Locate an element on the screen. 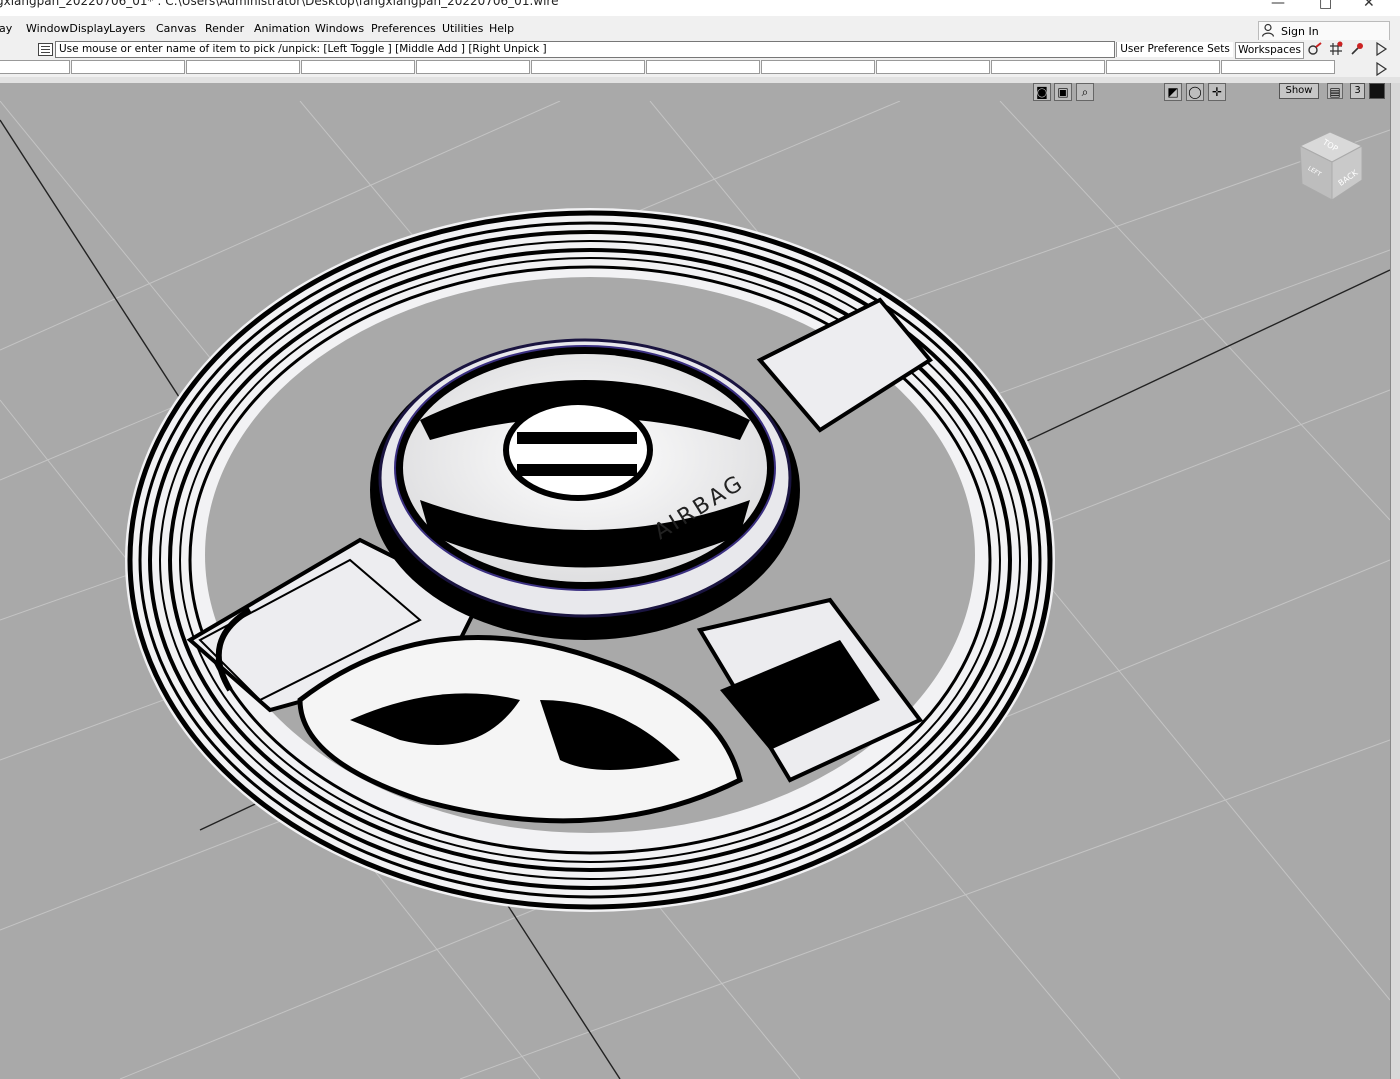 This screenshot has height=1079, width=1400. menu-animation: Animation is located at coordinates (282, 28).